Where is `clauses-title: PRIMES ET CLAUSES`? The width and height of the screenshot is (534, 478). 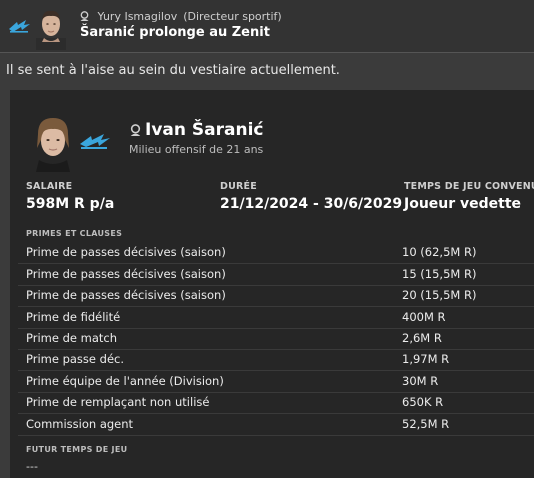 clauses-title: PRIMES ET CLAUSES is located at coordinates (74, 233).